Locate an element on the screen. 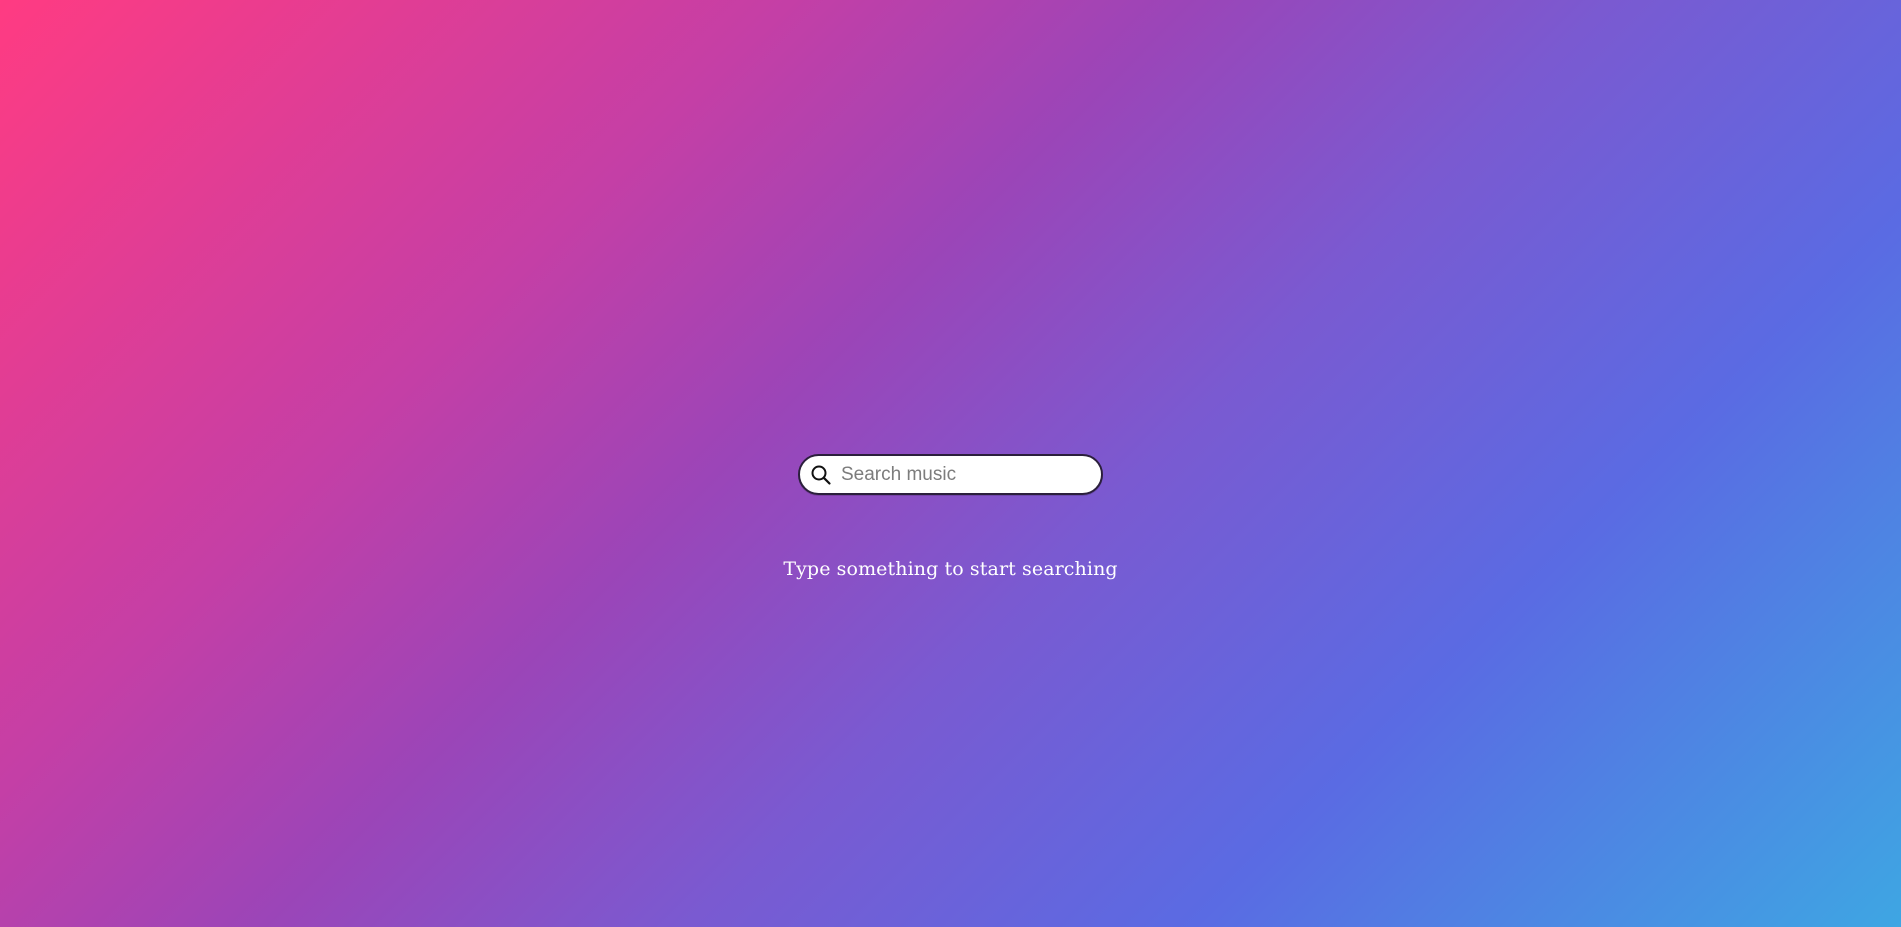  search-bar is located at coordinates (950, 474).